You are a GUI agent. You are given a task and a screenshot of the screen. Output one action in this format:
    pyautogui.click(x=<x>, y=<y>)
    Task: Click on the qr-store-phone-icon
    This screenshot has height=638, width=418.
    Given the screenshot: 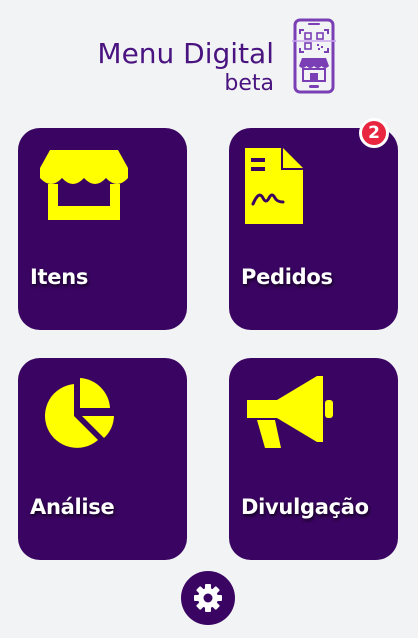 What is the action you would take?
    pyautogui.click(x=314, y=56)
    